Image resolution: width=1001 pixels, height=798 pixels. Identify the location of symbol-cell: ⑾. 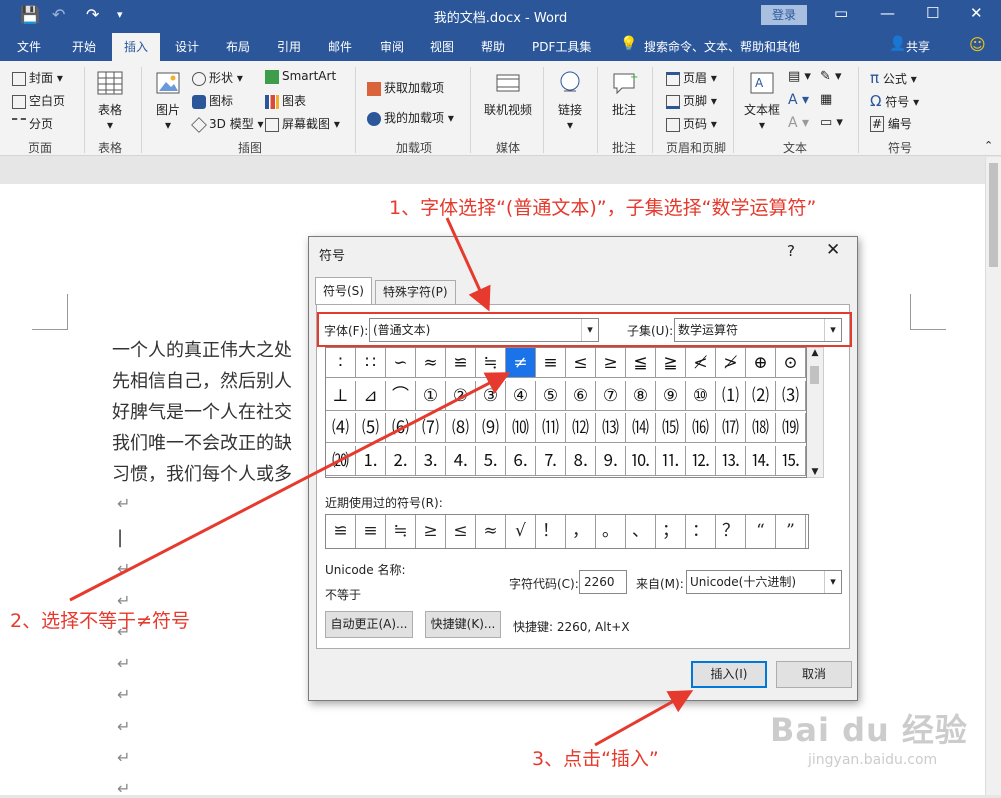
(551, 428).